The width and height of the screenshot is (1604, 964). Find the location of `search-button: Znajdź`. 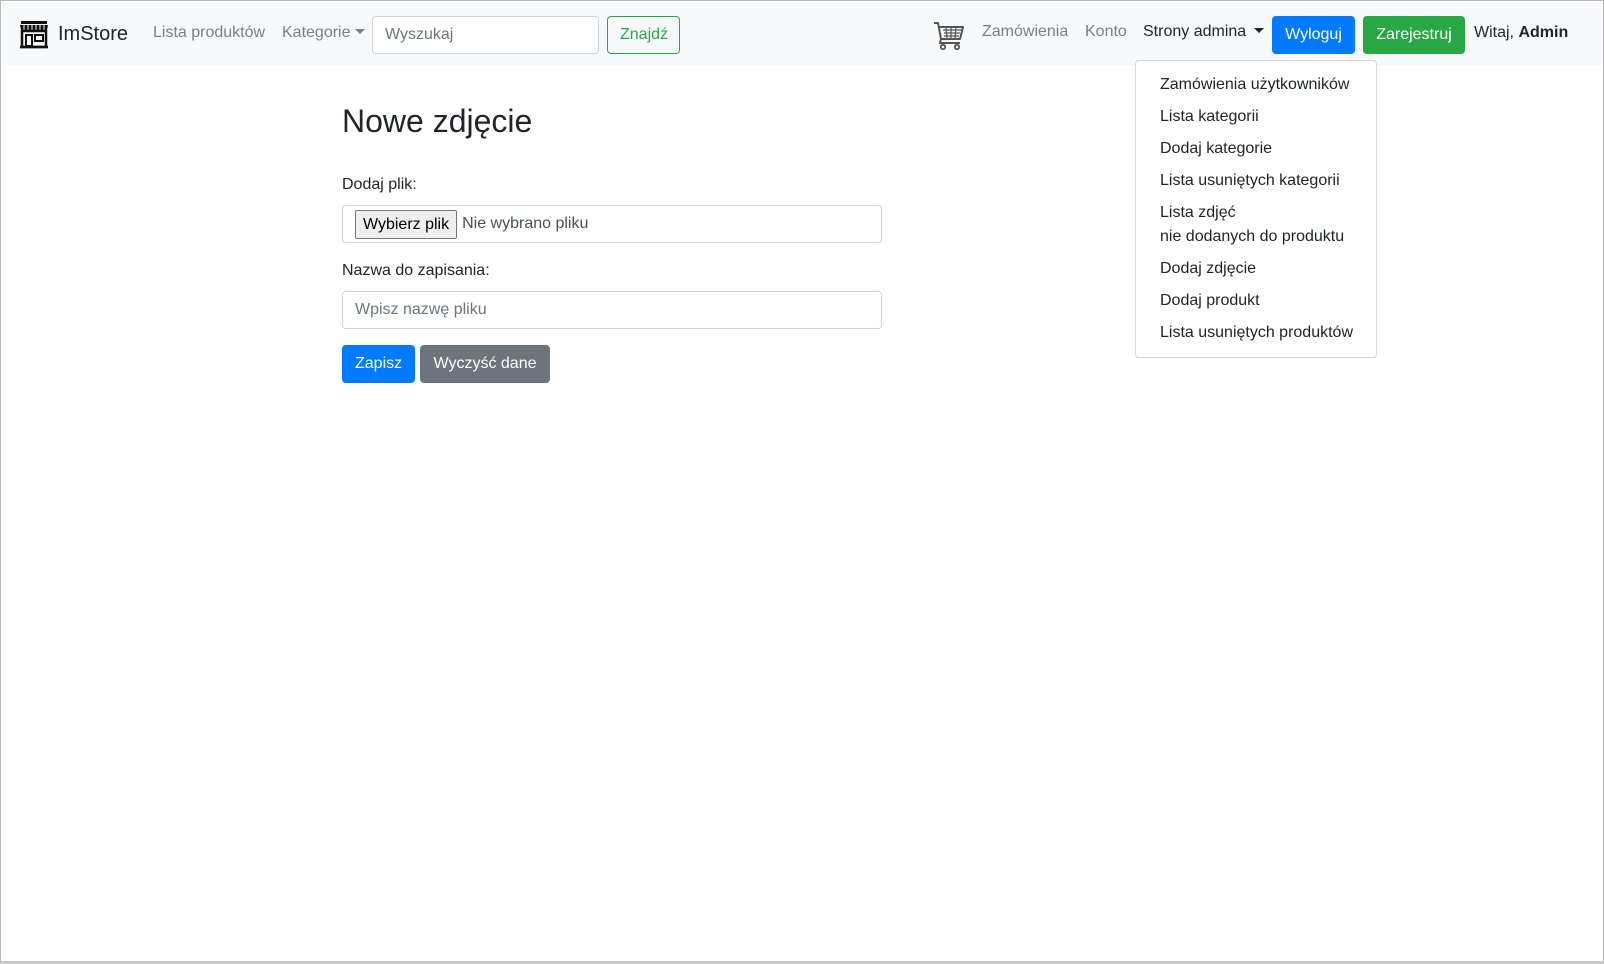

search-button: Znajdź is located at coordinates (643, 35).